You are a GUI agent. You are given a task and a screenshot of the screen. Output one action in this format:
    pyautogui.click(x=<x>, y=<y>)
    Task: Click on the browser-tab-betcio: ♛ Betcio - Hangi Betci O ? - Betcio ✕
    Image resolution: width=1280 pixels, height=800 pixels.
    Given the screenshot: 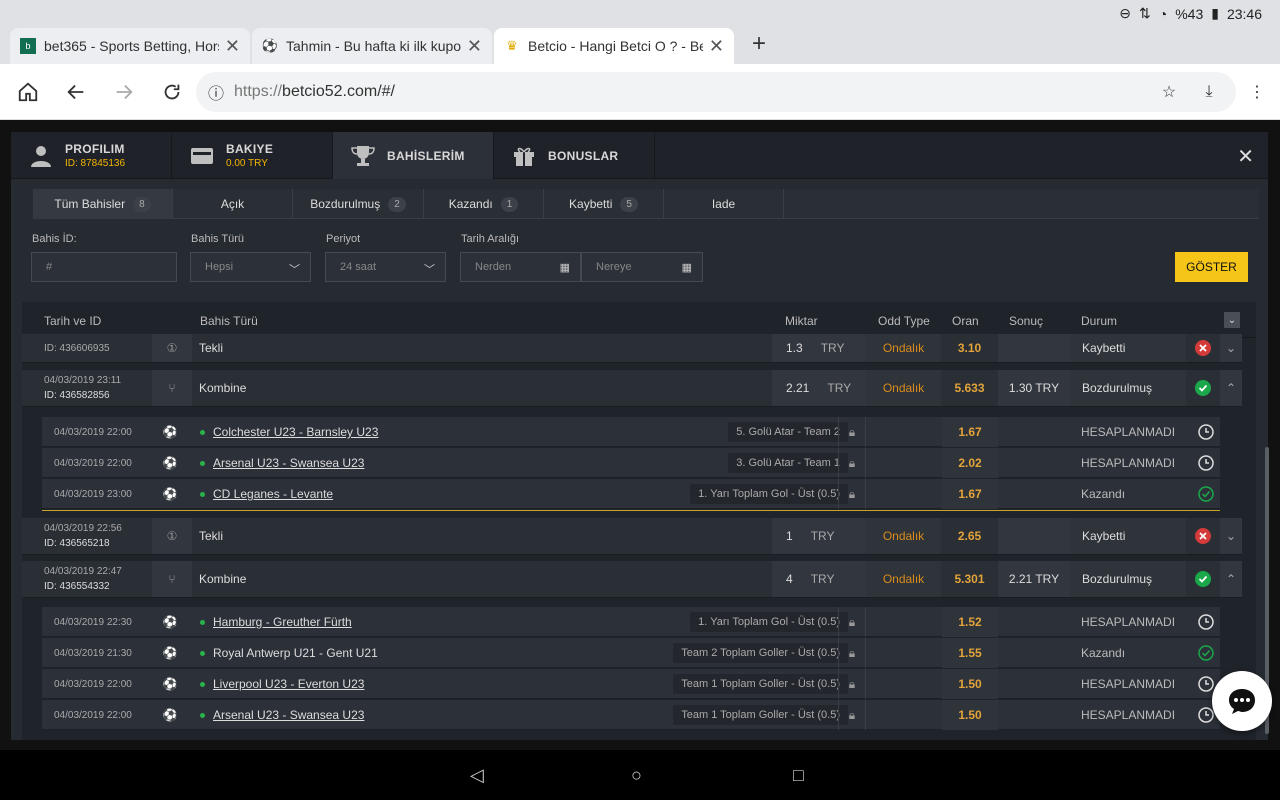 What is the action you would take?
    pyautogui.click(x=614, y=46)
    